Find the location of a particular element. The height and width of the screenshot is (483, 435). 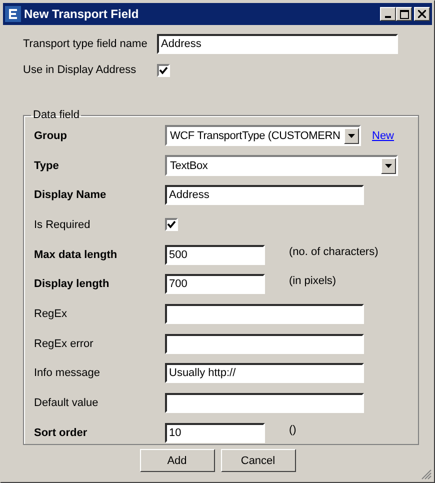

new-link: New is located at coordinates (383, 136).